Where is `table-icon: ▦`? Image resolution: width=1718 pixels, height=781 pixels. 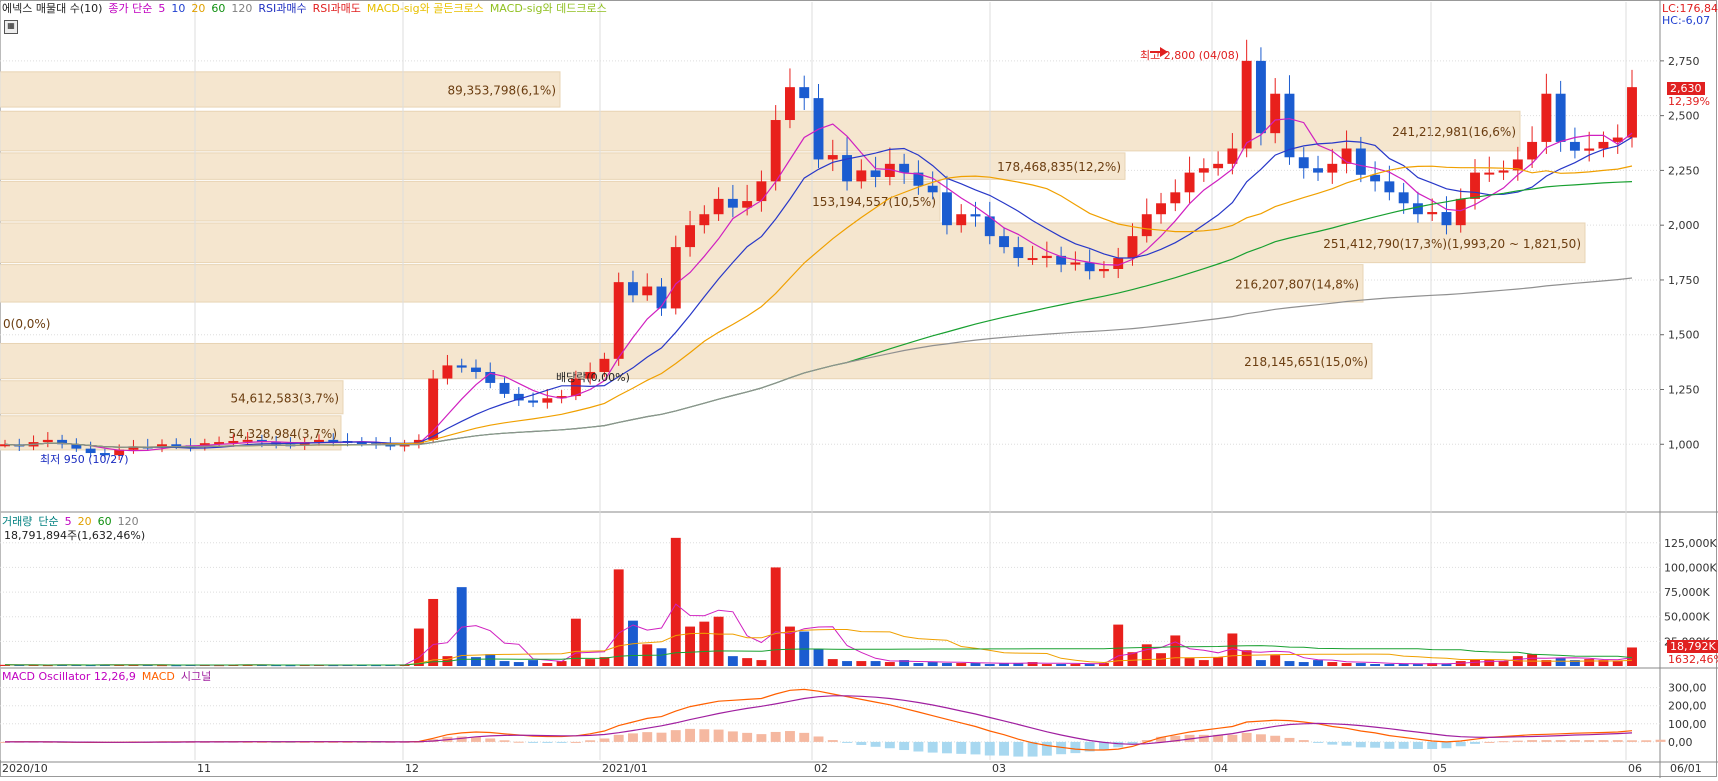 table-icon: ▦ is located at coordinates (11, 27).